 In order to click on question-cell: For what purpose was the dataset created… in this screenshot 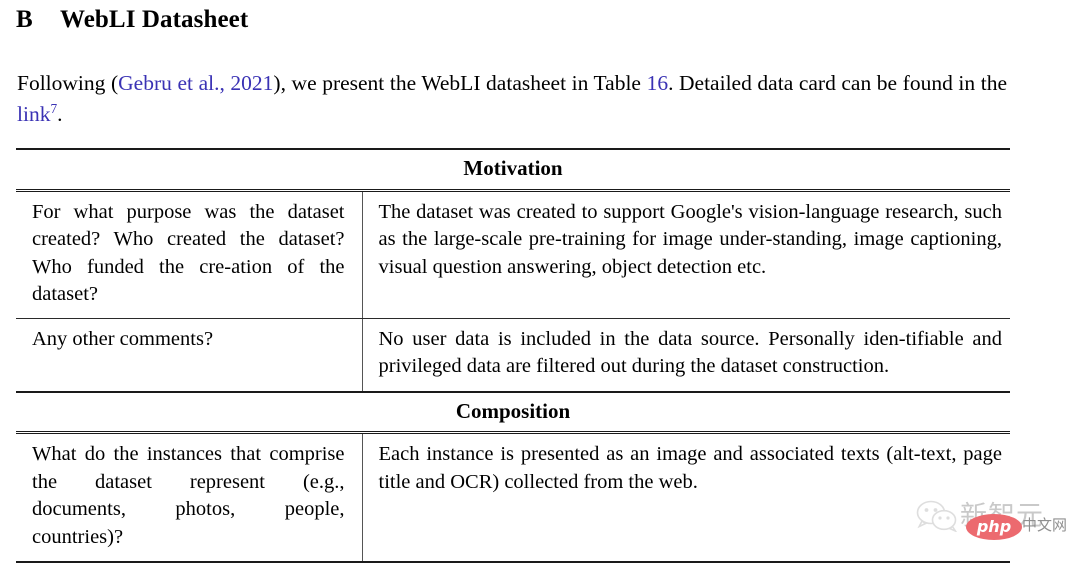, I will do `click(189, 254)`.